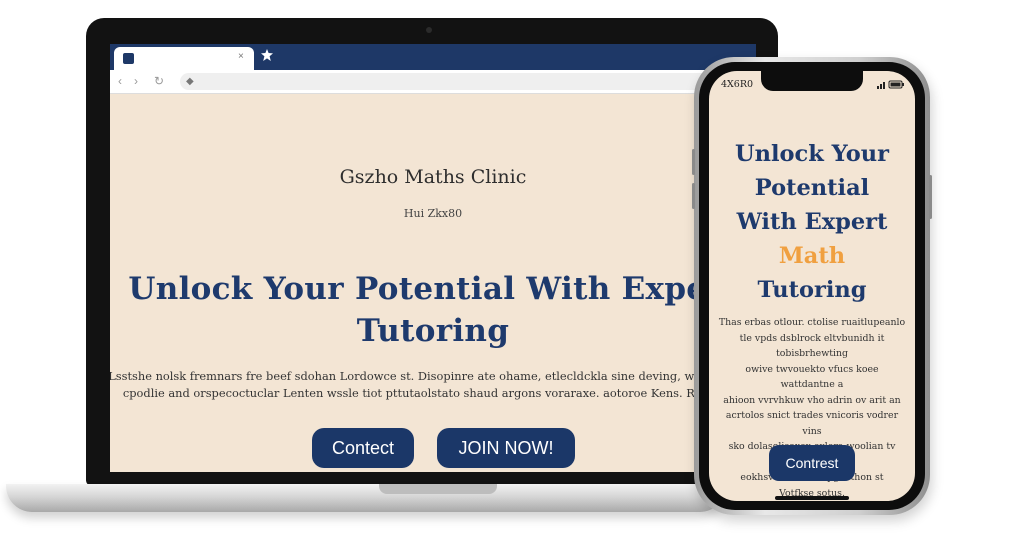  What do you see at coordinates (812, 188) in the screenshot?
I see `phone-title-line: Potential` at bounding box center [812, 188].